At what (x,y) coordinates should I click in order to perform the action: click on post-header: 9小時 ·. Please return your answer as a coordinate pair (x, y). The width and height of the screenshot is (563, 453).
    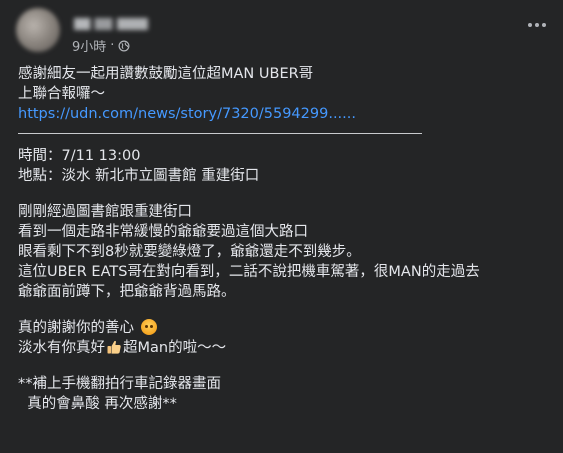
    Looking at the image, I should click on (281, 31).